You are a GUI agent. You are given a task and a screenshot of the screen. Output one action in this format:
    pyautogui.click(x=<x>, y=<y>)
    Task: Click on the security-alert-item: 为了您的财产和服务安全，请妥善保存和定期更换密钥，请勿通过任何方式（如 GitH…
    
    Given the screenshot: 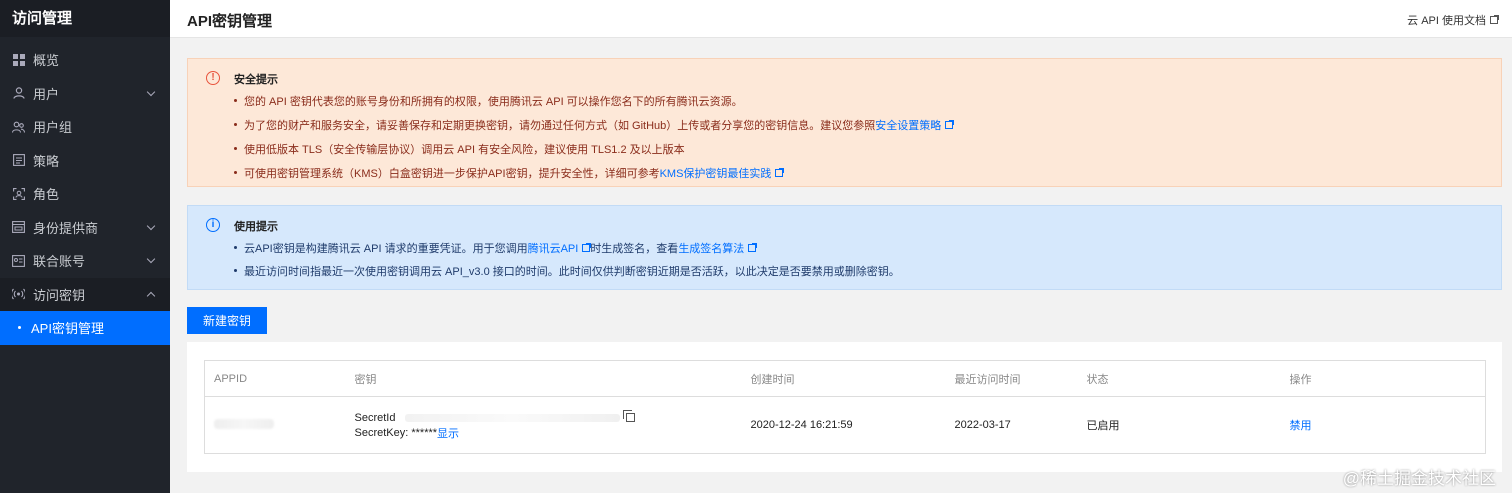 What is the action you would take?
    pyautogui.click(x=867, y=129)
    